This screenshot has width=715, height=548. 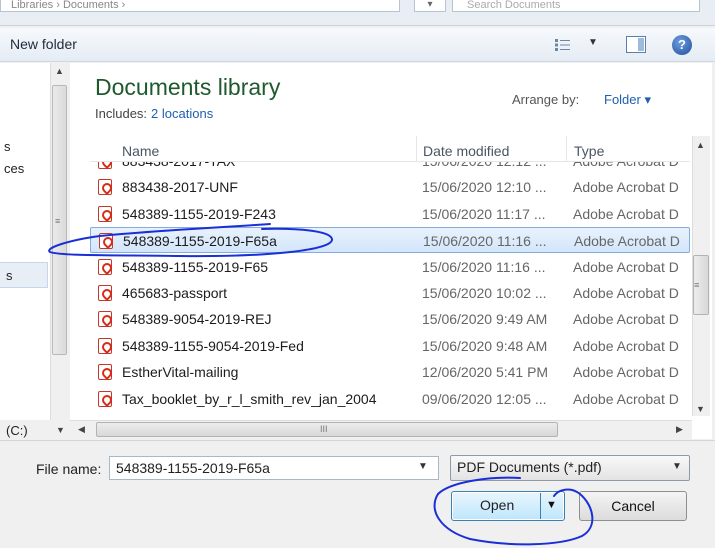 I want to click on nav-item-drive: (C:), so click(x=17, y=430).